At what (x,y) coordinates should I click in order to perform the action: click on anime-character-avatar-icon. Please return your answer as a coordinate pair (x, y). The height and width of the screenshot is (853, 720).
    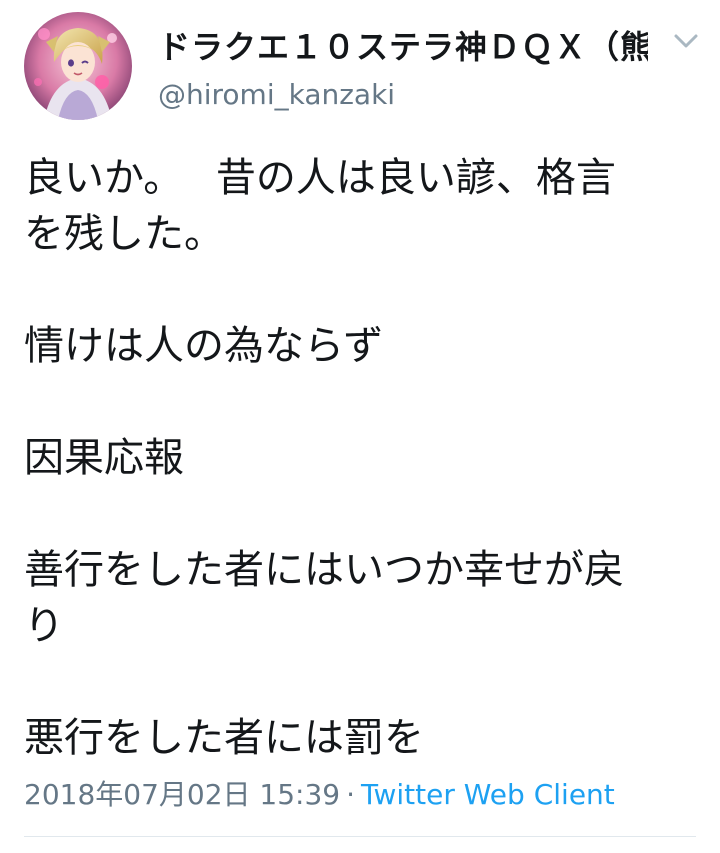
    Looking at the image, I should click on (78, 66).